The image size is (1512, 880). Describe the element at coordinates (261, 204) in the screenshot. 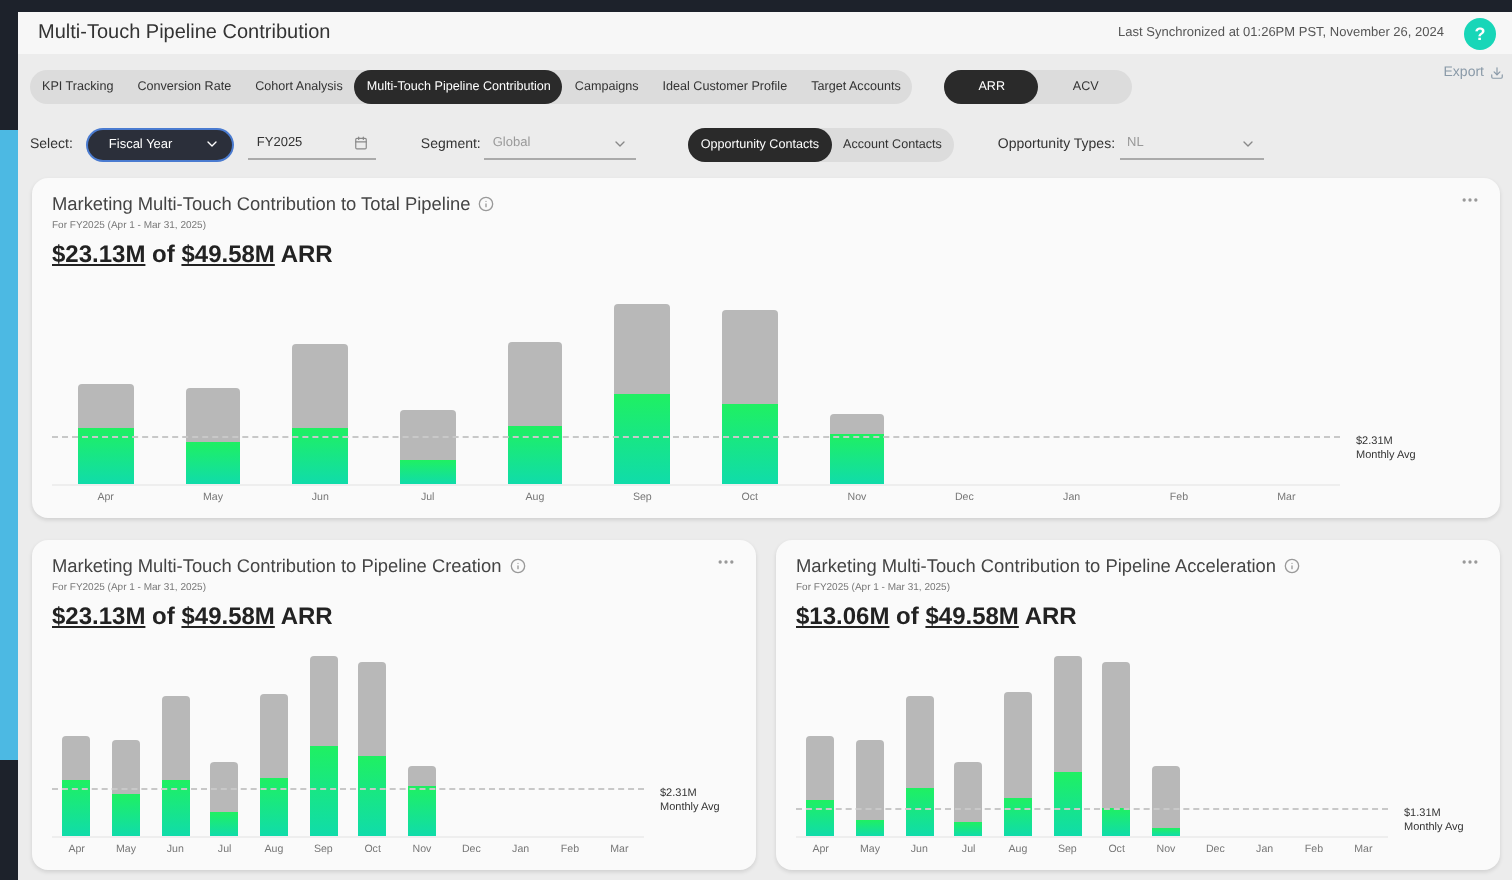

I see `card-title: Marketing Multi-Touch Contribution to Total Pipeline` at that location.